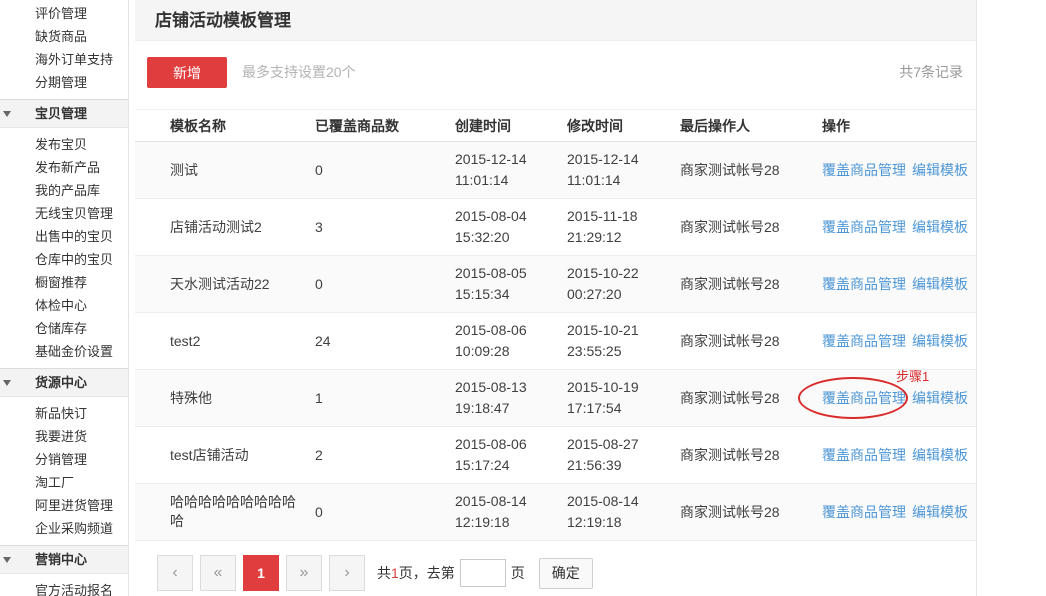 Image resolution: width=1046 pixels, height=596 pixels. Describe the element at coordinates (347, 573) in the screenshot. I see `page-next-button: ›` at that location.